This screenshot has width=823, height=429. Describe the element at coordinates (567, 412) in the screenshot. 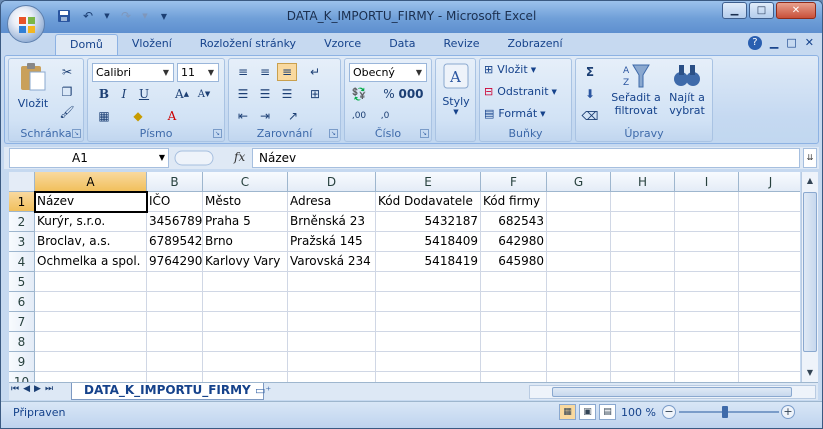

I see `normal-view-icon: ▦` at that location.